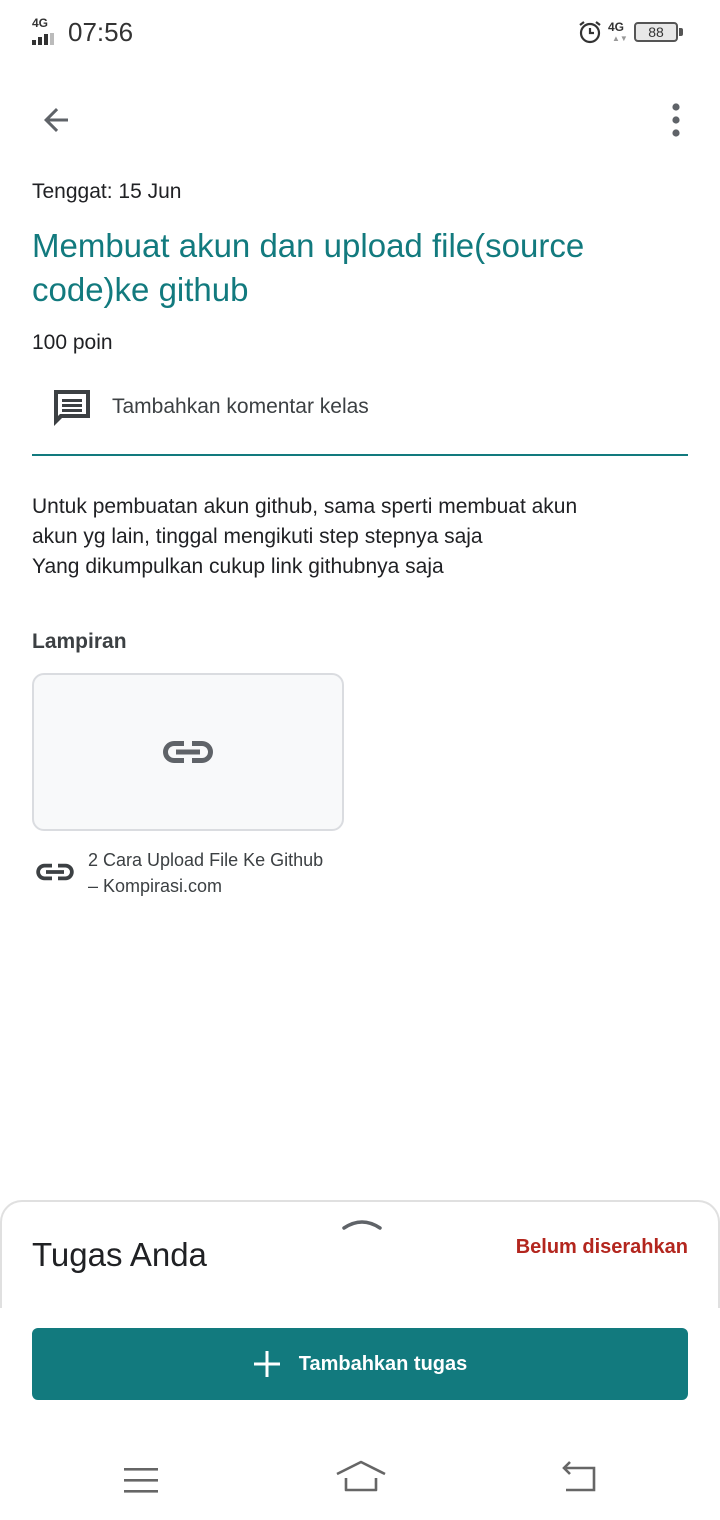 The width and height of the screenshot is (720, 1520). What do you see at coordinates (43, 39) in the screenshot?
I see `signal-bars-icon` at bounding box center [43, 39].